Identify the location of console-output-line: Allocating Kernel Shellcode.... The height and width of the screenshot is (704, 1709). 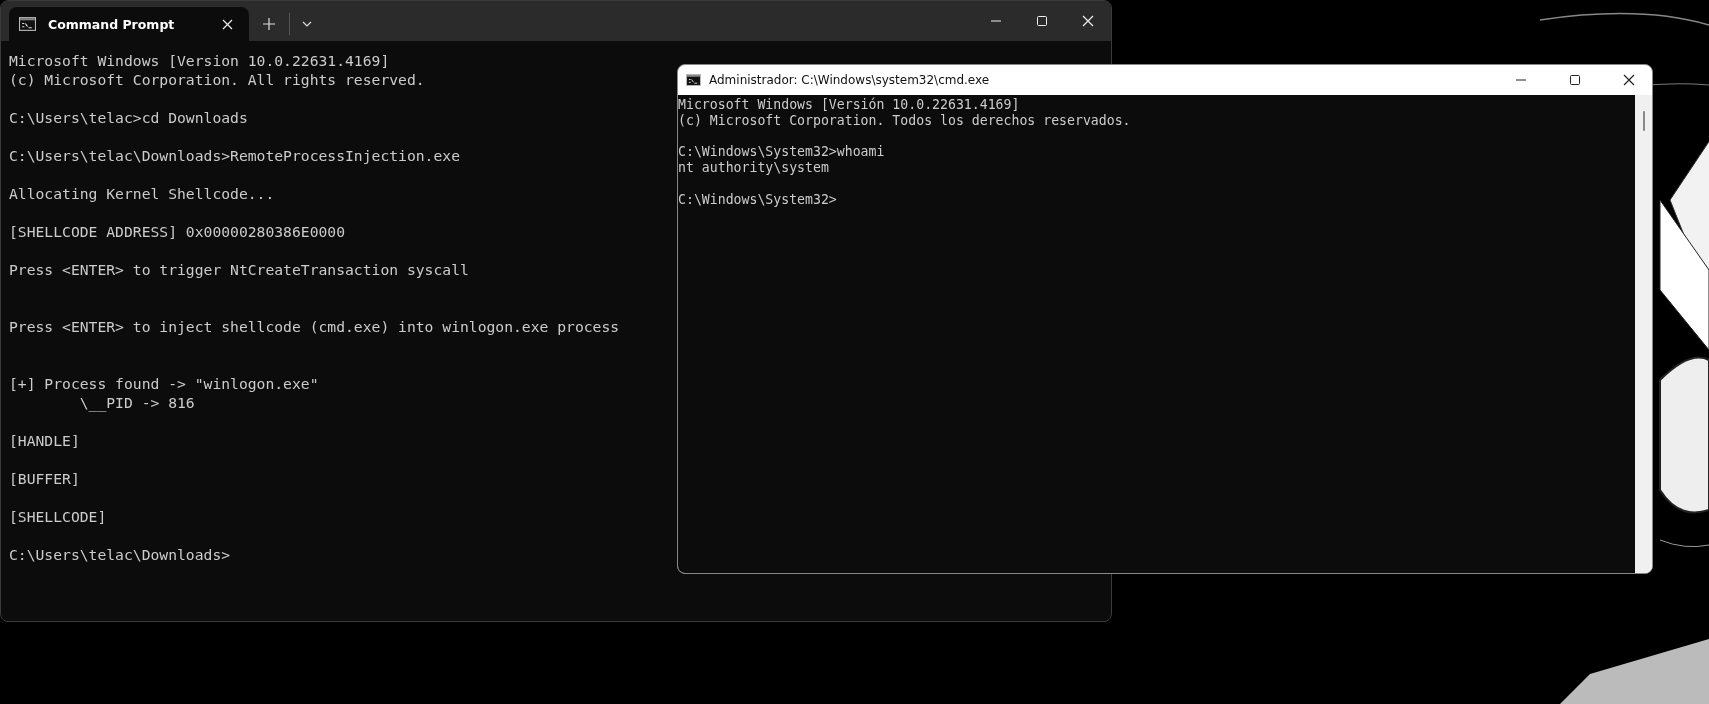
(142, 193).